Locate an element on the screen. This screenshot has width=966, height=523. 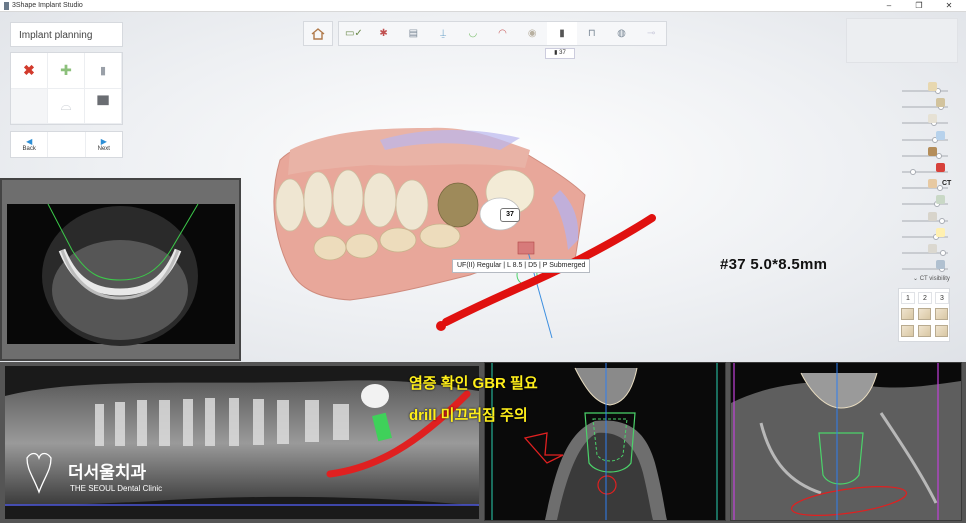
step-align: ✱ is located at coordinates (384, 33).